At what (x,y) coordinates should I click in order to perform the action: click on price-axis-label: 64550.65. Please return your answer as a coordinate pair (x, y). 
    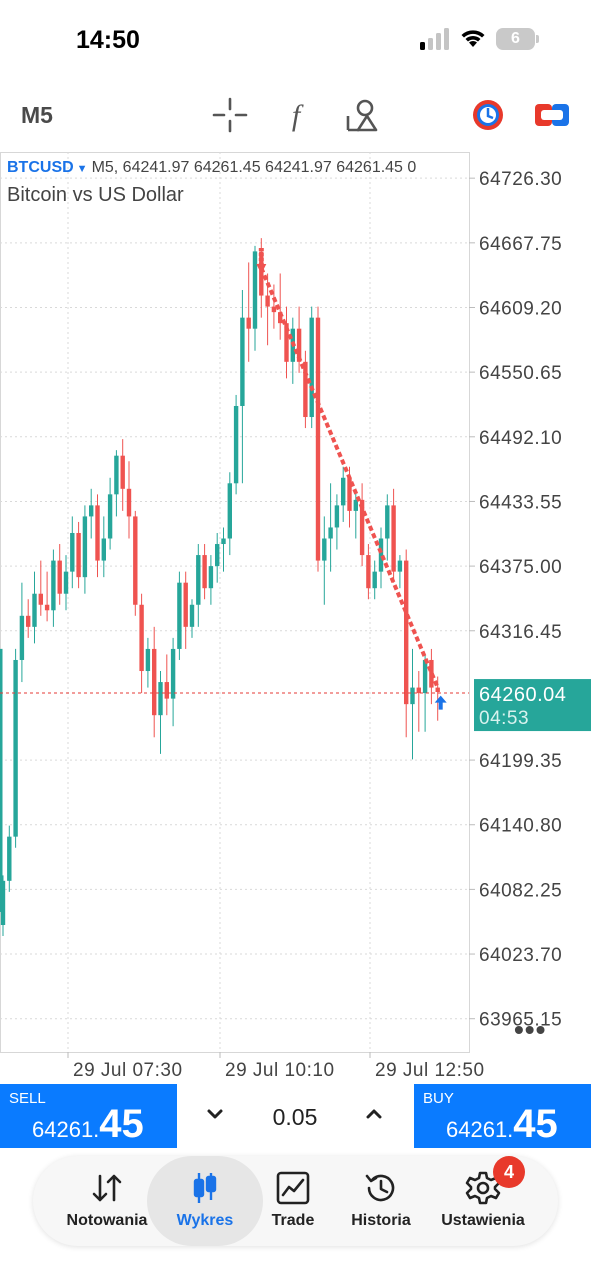
    Looking at the image, I should click on (520, 373).